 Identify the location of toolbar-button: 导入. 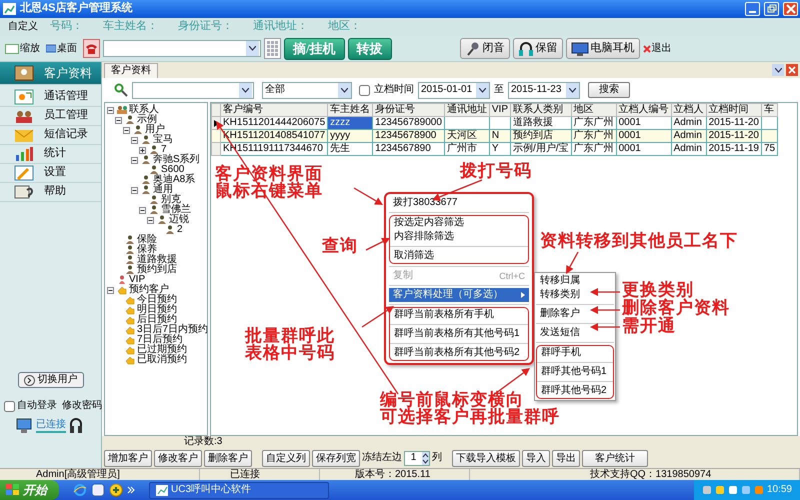
(536, 458).